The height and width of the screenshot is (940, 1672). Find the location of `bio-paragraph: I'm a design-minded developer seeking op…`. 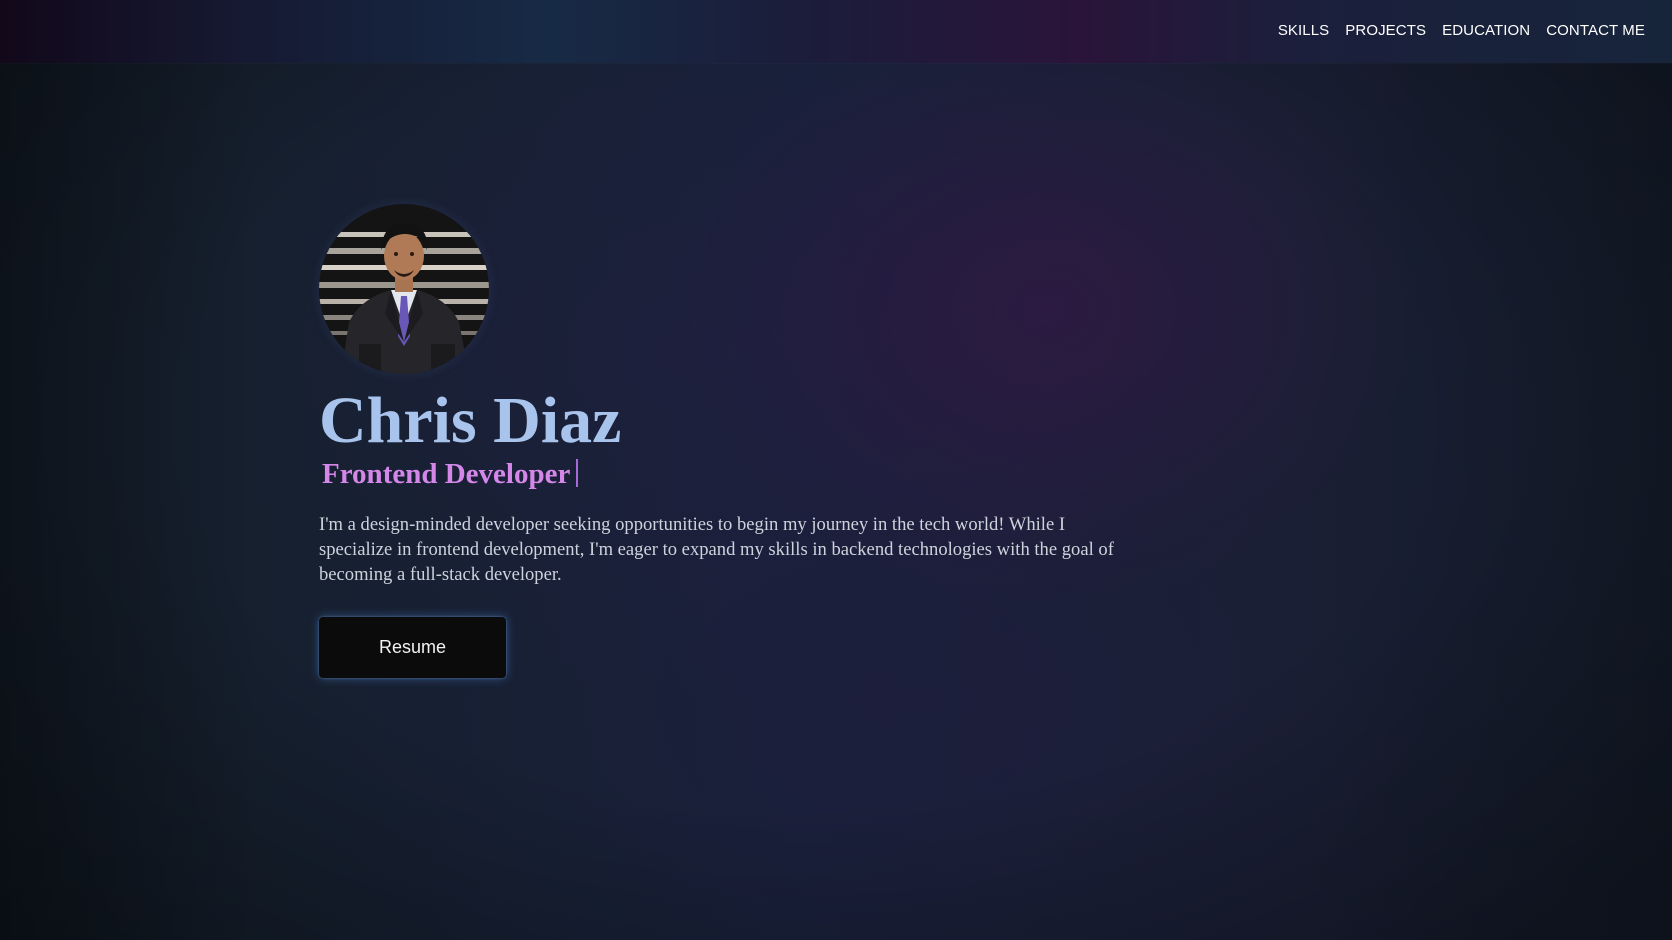

bio-paragraph: I'm a design-minded developer seeking op… is located at coordinates (716, 549).